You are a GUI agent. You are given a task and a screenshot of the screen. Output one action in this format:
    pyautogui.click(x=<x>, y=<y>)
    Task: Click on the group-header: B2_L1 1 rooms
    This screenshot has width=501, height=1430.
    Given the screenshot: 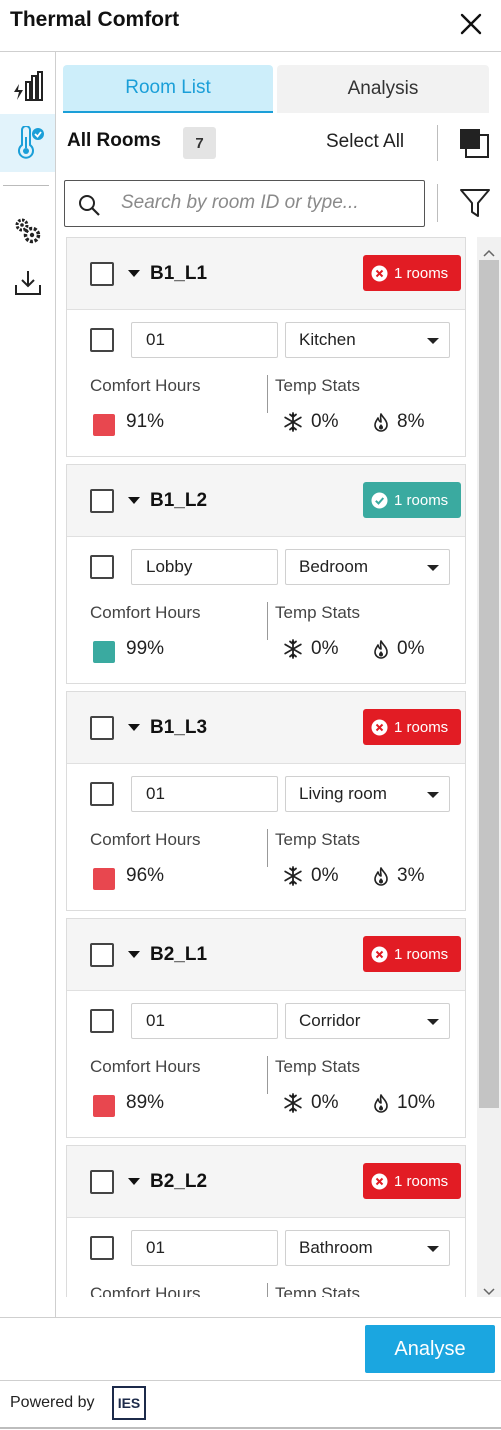 What is the action you would take?
    pyautogui.click(x=266, y=955)
    